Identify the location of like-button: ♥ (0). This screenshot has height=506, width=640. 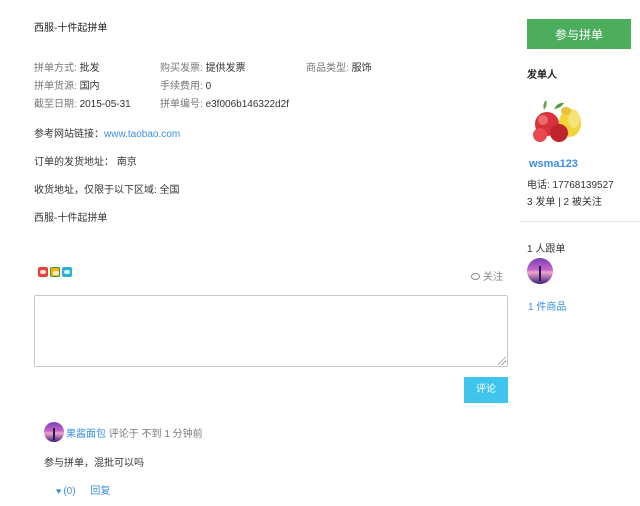
(66, 491).